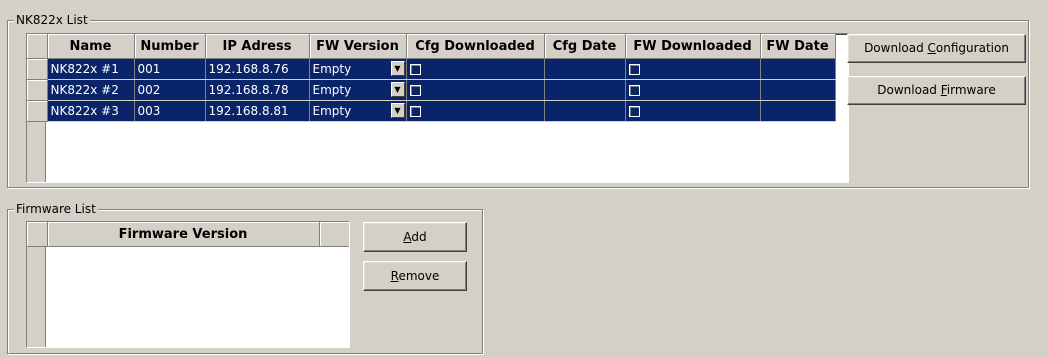  I want to click on cell-ip: 192.168.8.81, so click(257, 111).